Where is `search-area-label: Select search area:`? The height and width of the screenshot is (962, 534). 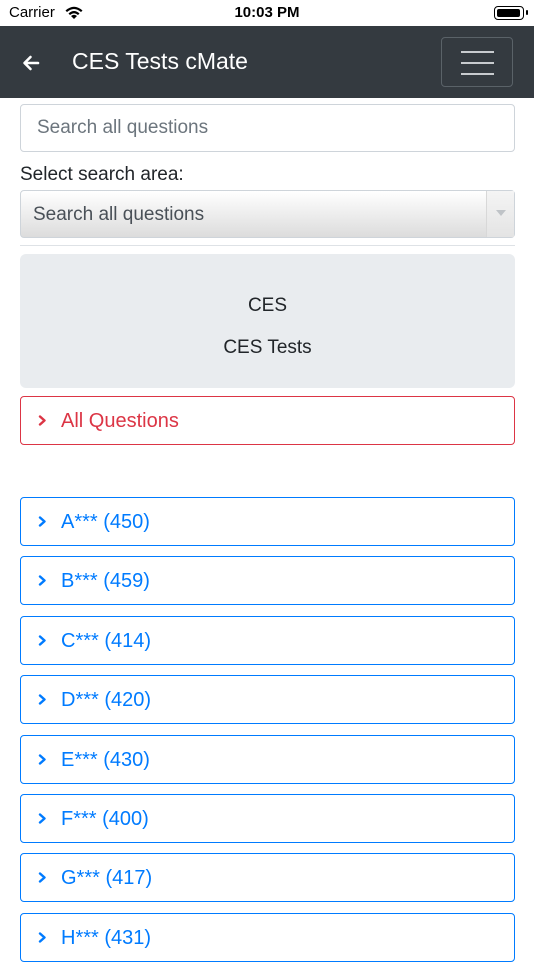
search-area-label: Select search area: is located at coordinates (102, 174).